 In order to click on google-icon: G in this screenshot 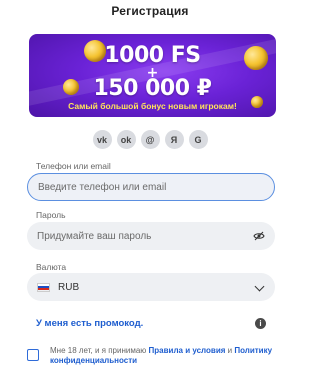, I will do `click(198, 139)`.